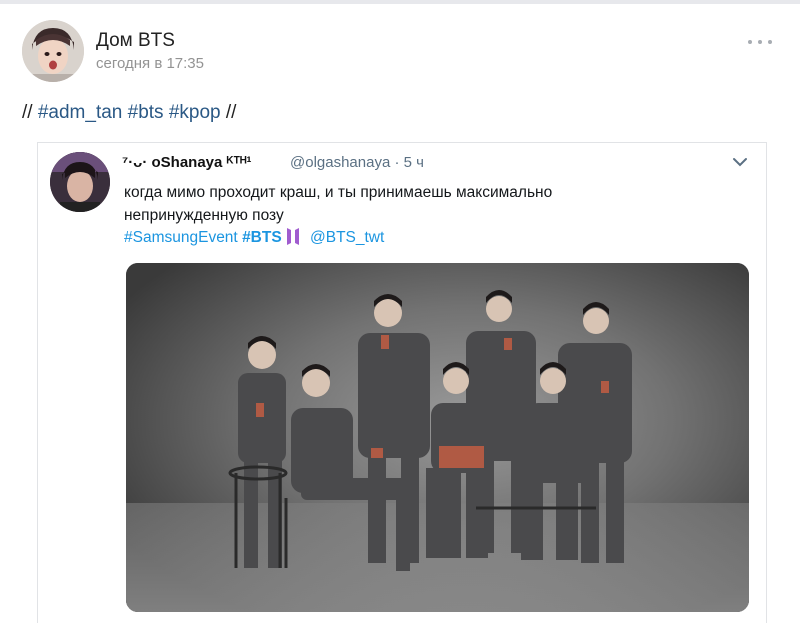  I want to click on tweet-age: 5 ч, so click(414, 162).